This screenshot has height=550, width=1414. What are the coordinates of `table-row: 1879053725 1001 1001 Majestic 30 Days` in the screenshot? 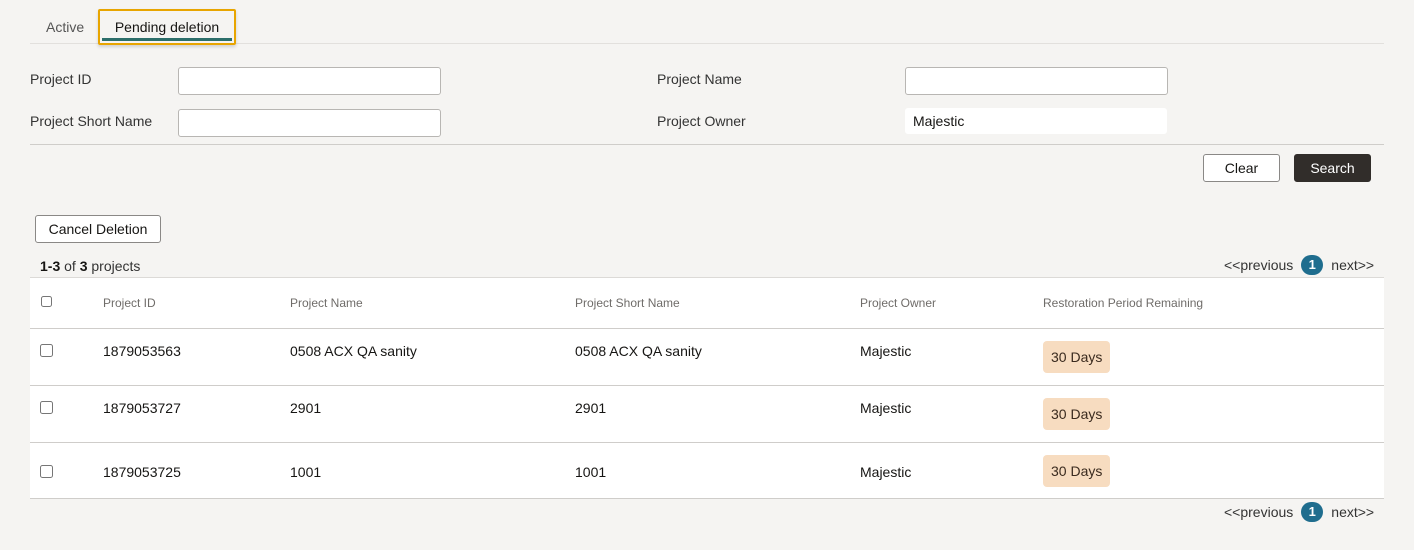 It's located at (707, 471).